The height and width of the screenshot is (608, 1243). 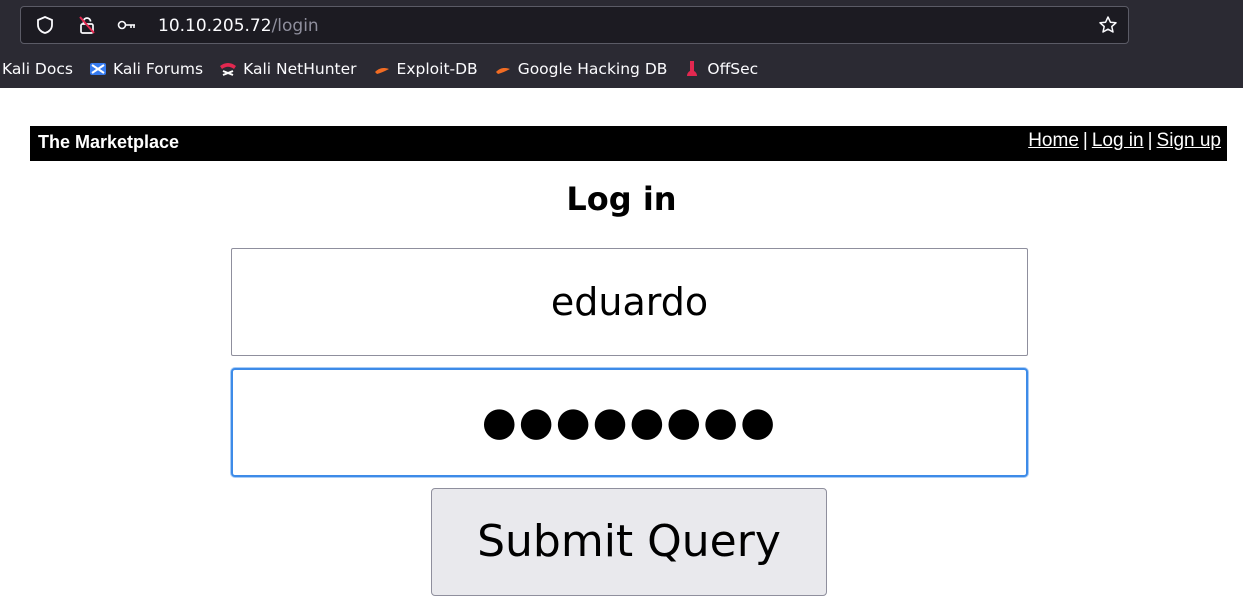 I want to click on bookmark-kali-forums: Kali Forums, so click(x=146, y=69).